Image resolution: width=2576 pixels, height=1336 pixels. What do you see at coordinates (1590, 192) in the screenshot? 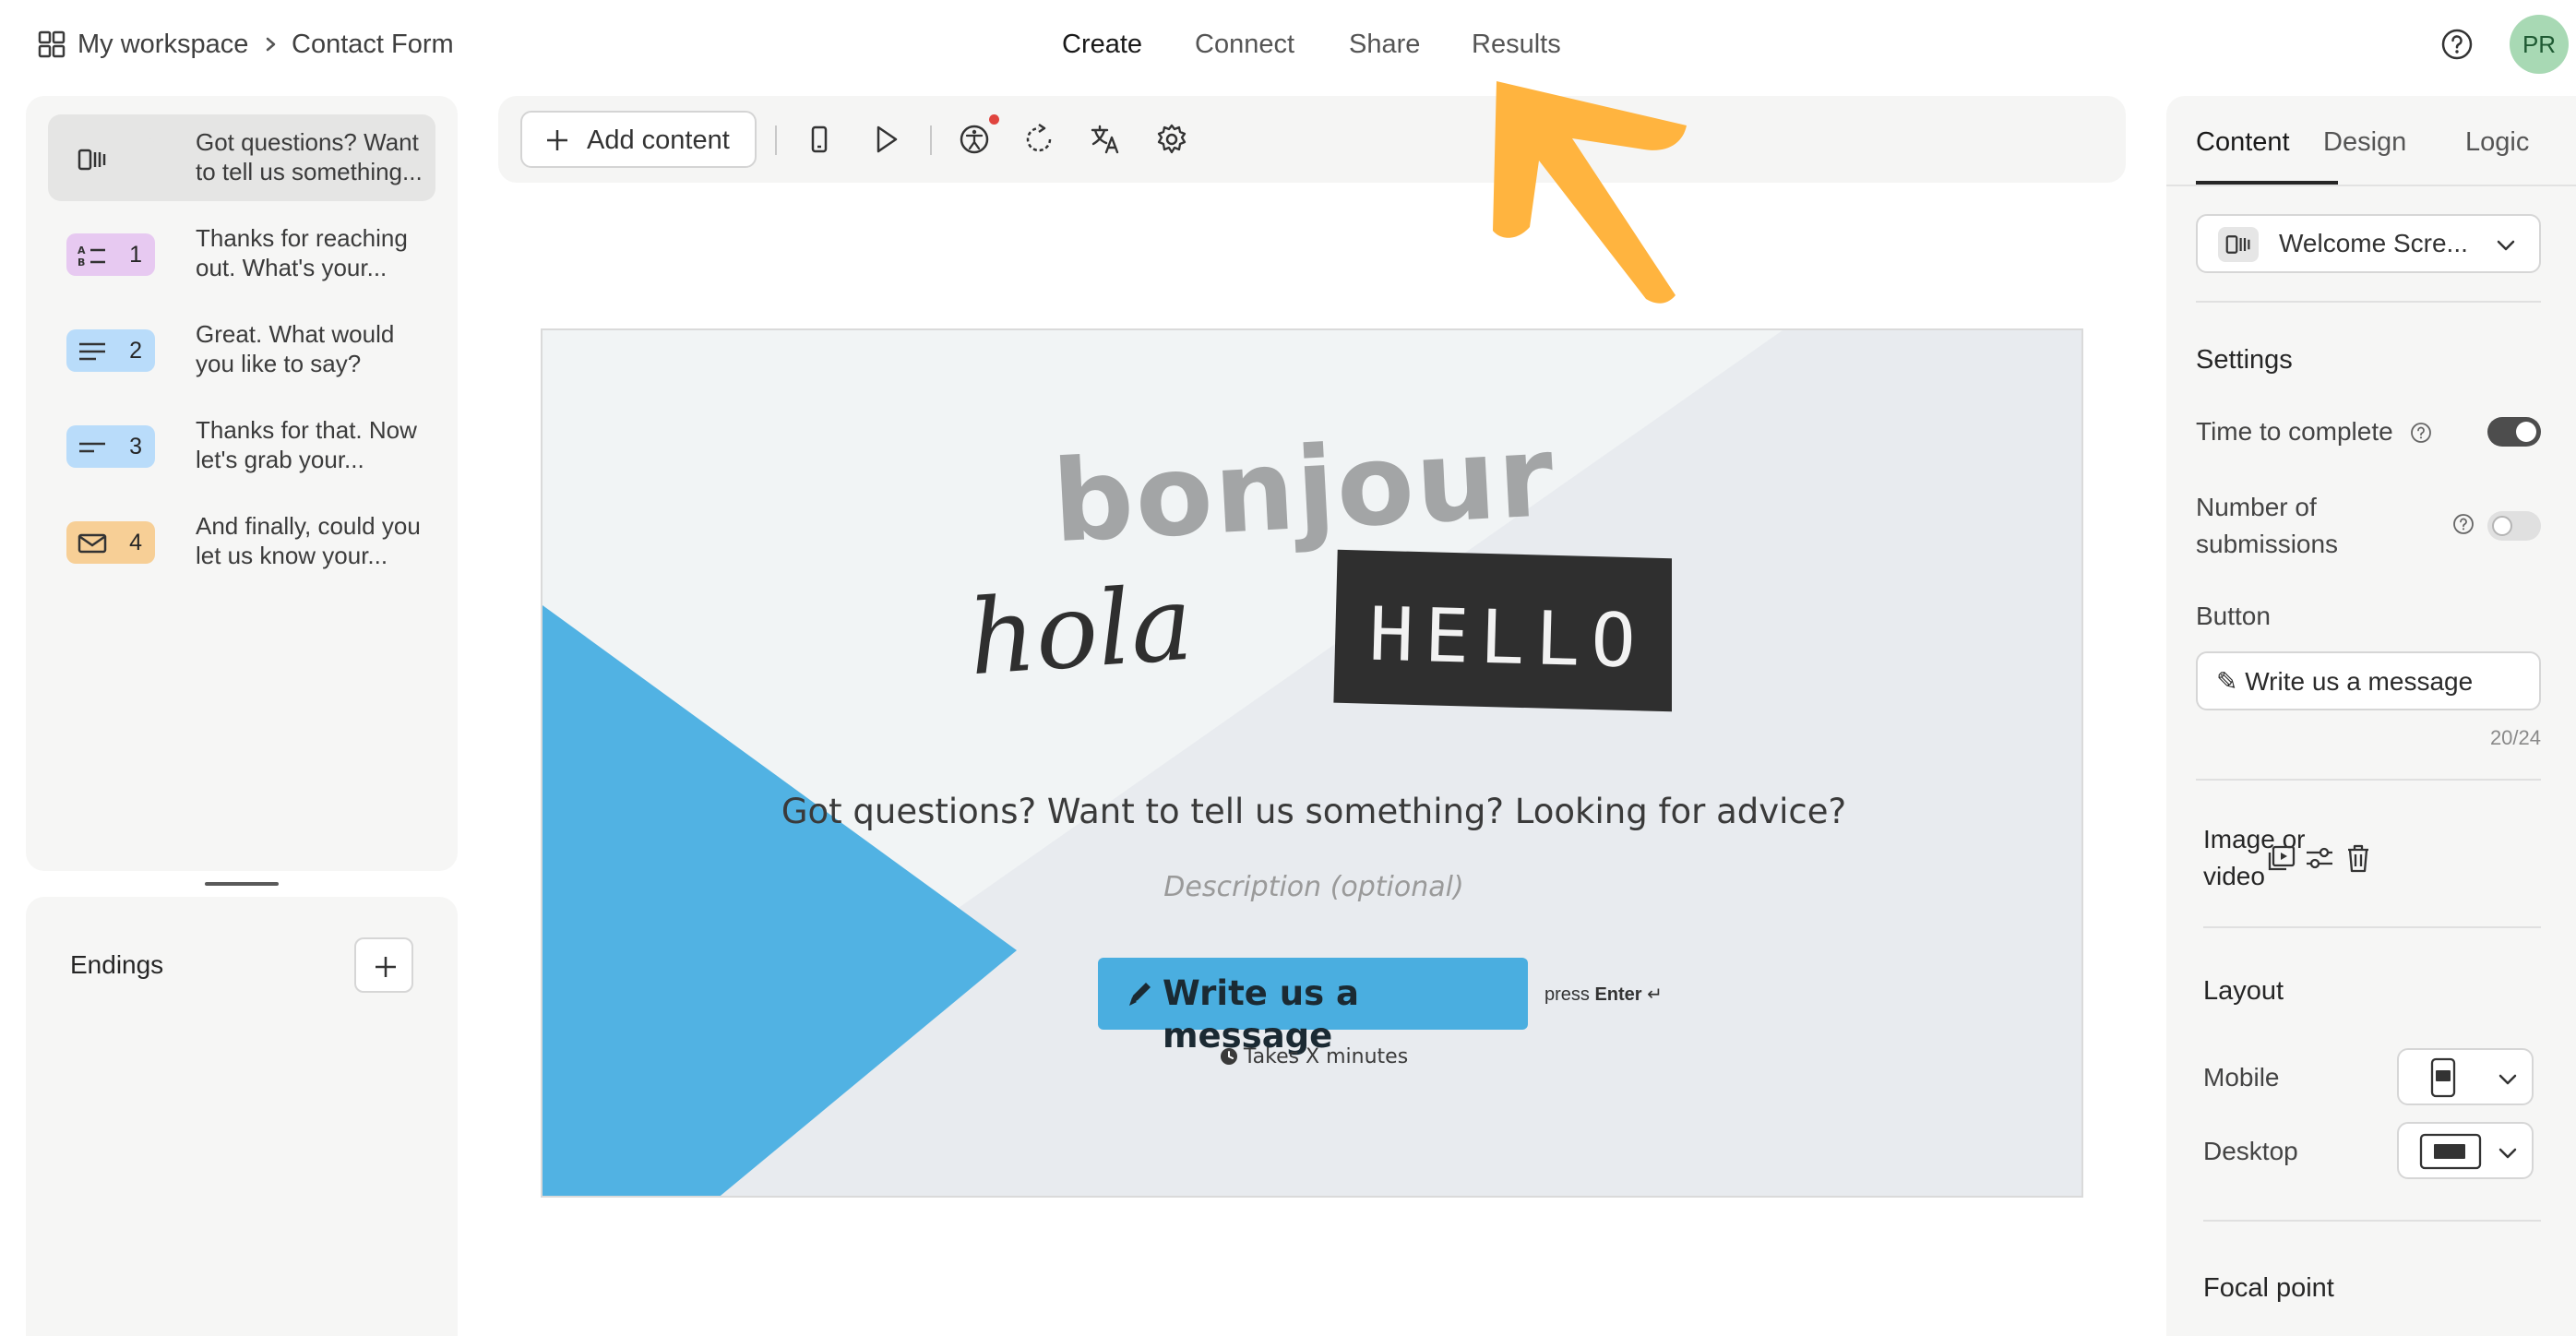
I see `annotation-arrow` at bounding box center [1590, 192].